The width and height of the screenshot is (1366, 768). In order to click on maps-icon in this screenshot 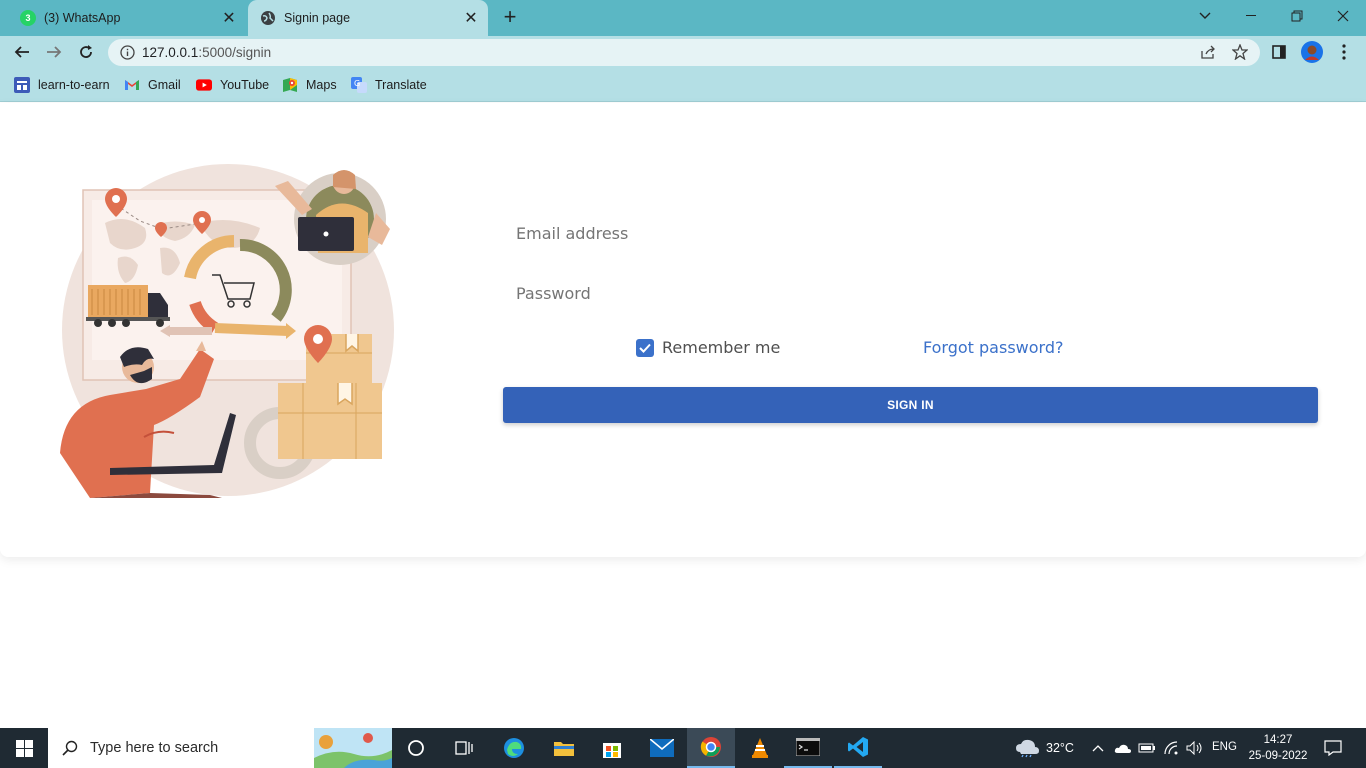, I will do `click(290, 85)`.